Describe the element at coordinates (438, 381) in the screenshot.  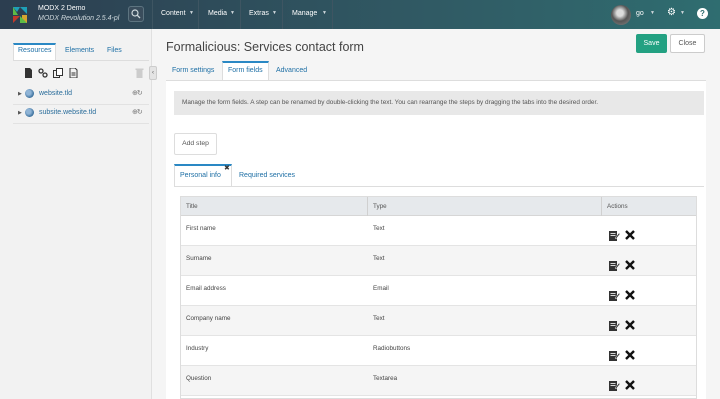
I see `table-row: Question Textarea` at that location.